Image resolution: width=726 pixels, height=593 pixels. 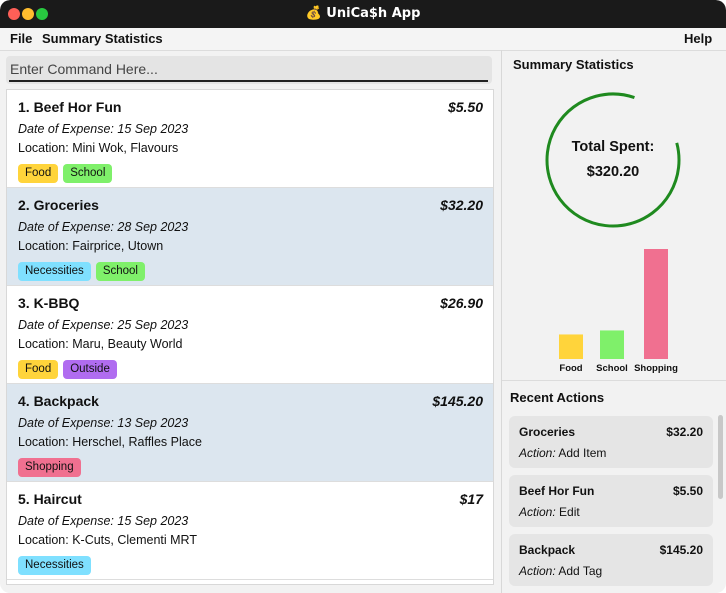 I want to click on recent-action-card: Beef Hor Fun $5.50 Action: Edit, so click(x=611, y=501).